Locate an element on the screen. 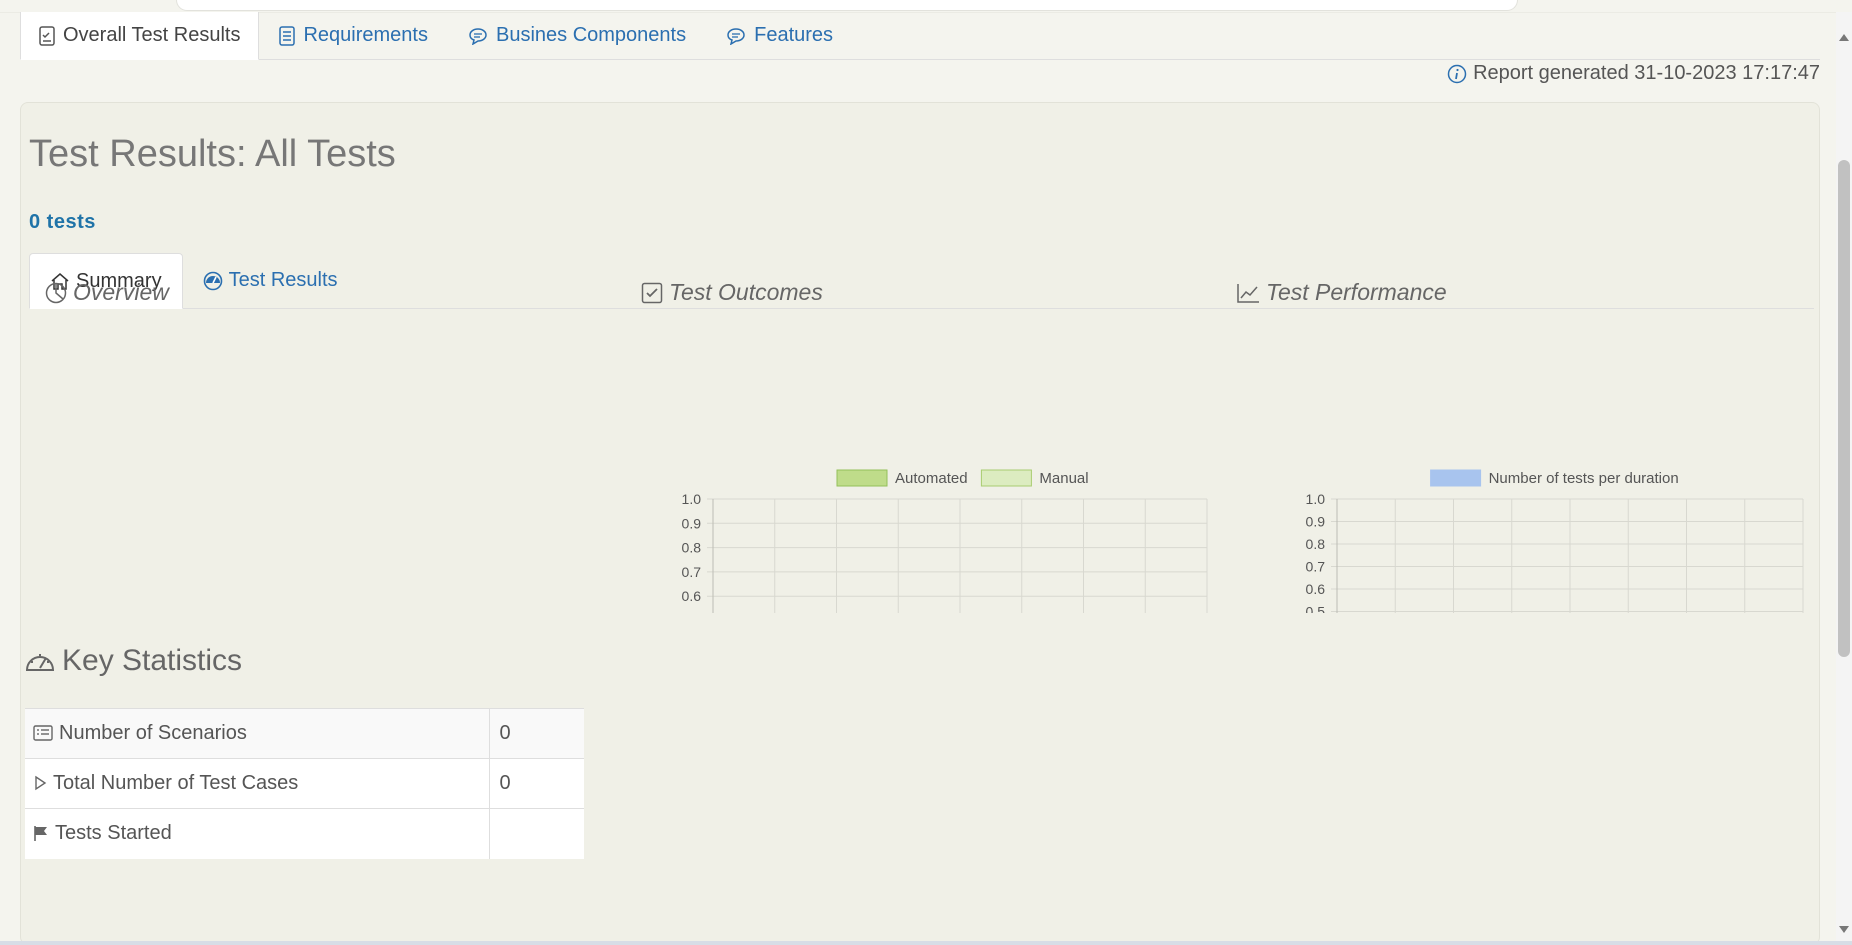 The image size is (1852, 945). overview-label: Overview is located at coordinates (121, 292).